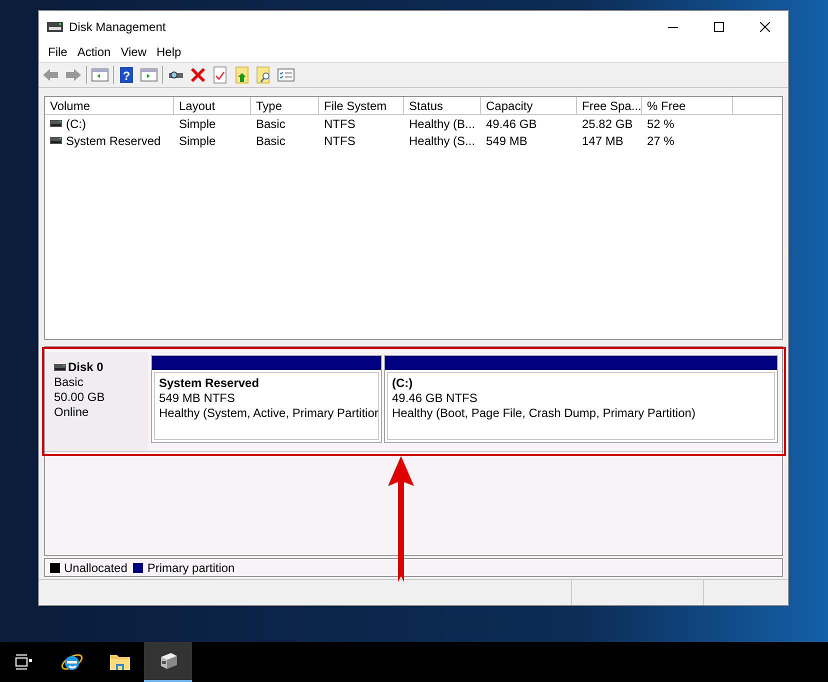 This screenshot has height=682, width=828. Describe the element at coordinates (442, 105) in the screenshot. I see `column-header: Status` at that location.